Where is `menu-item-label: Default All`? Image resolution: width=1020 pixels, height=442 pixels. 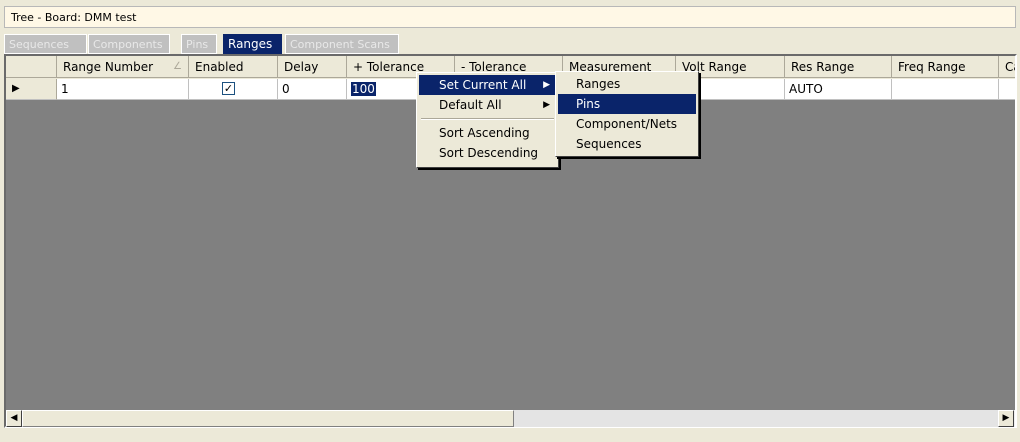 menu-item-label: Default All is located at coordinates (470, 105).